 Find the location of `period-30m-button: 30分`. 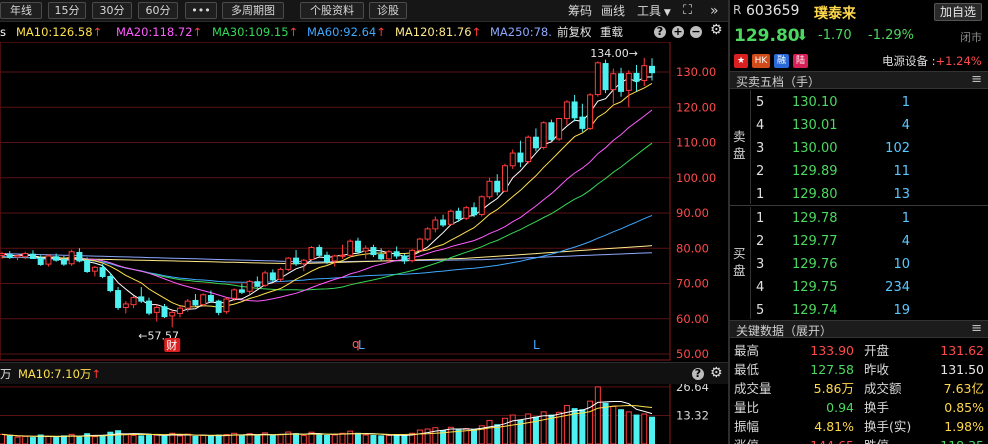

period-30m-button: 30分 is located at coordinates (112, 10).